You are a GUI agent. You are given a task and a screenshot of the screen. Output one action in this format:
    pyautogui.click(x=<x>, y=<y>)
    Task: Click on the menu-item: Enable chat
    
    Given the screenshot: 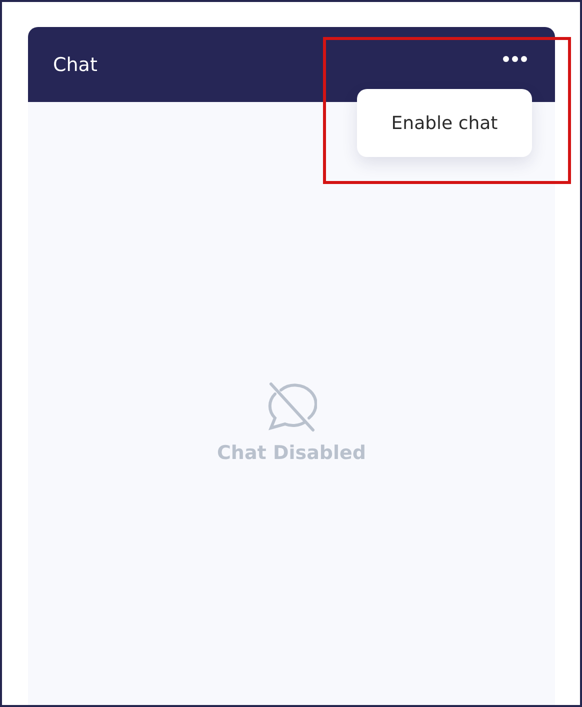 What is the action you would take?
    pyautogui.click(x=444, y=123)
    